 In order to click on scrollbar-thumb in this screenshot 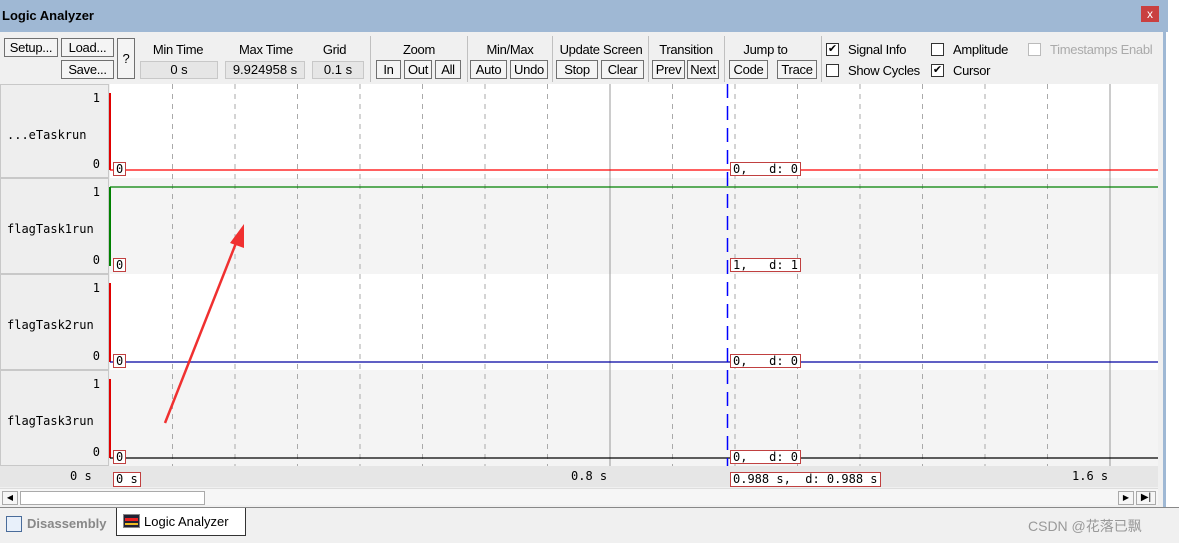, I will do `click(112, 498)`.